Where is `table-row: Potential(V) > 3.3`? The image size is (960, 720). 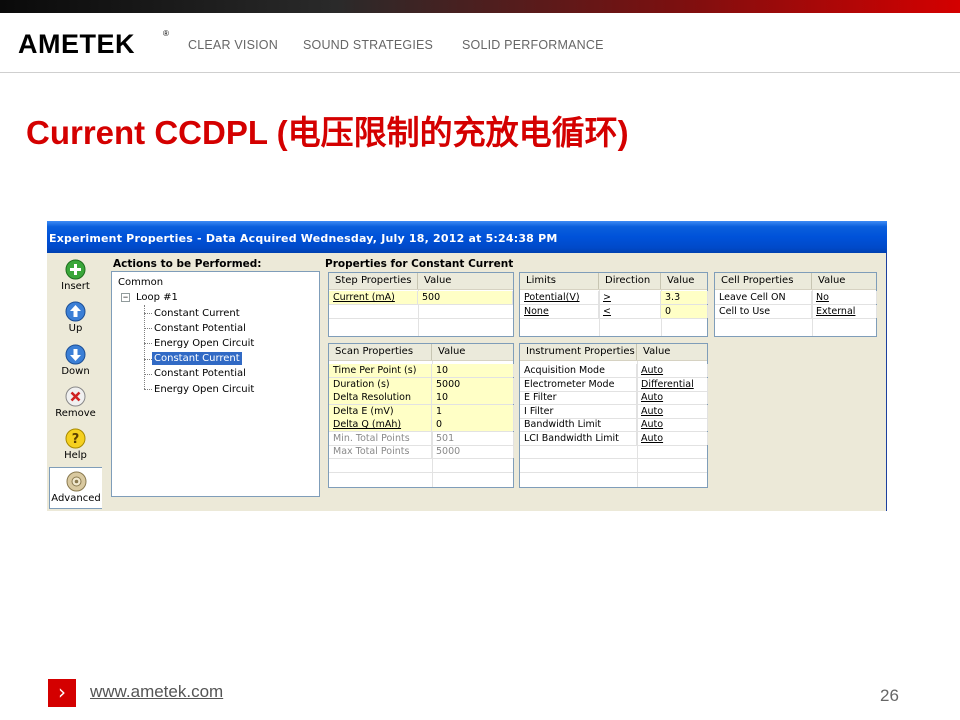 table-row: Potential(V) > 3.3 is located at coordinates (614, 298).